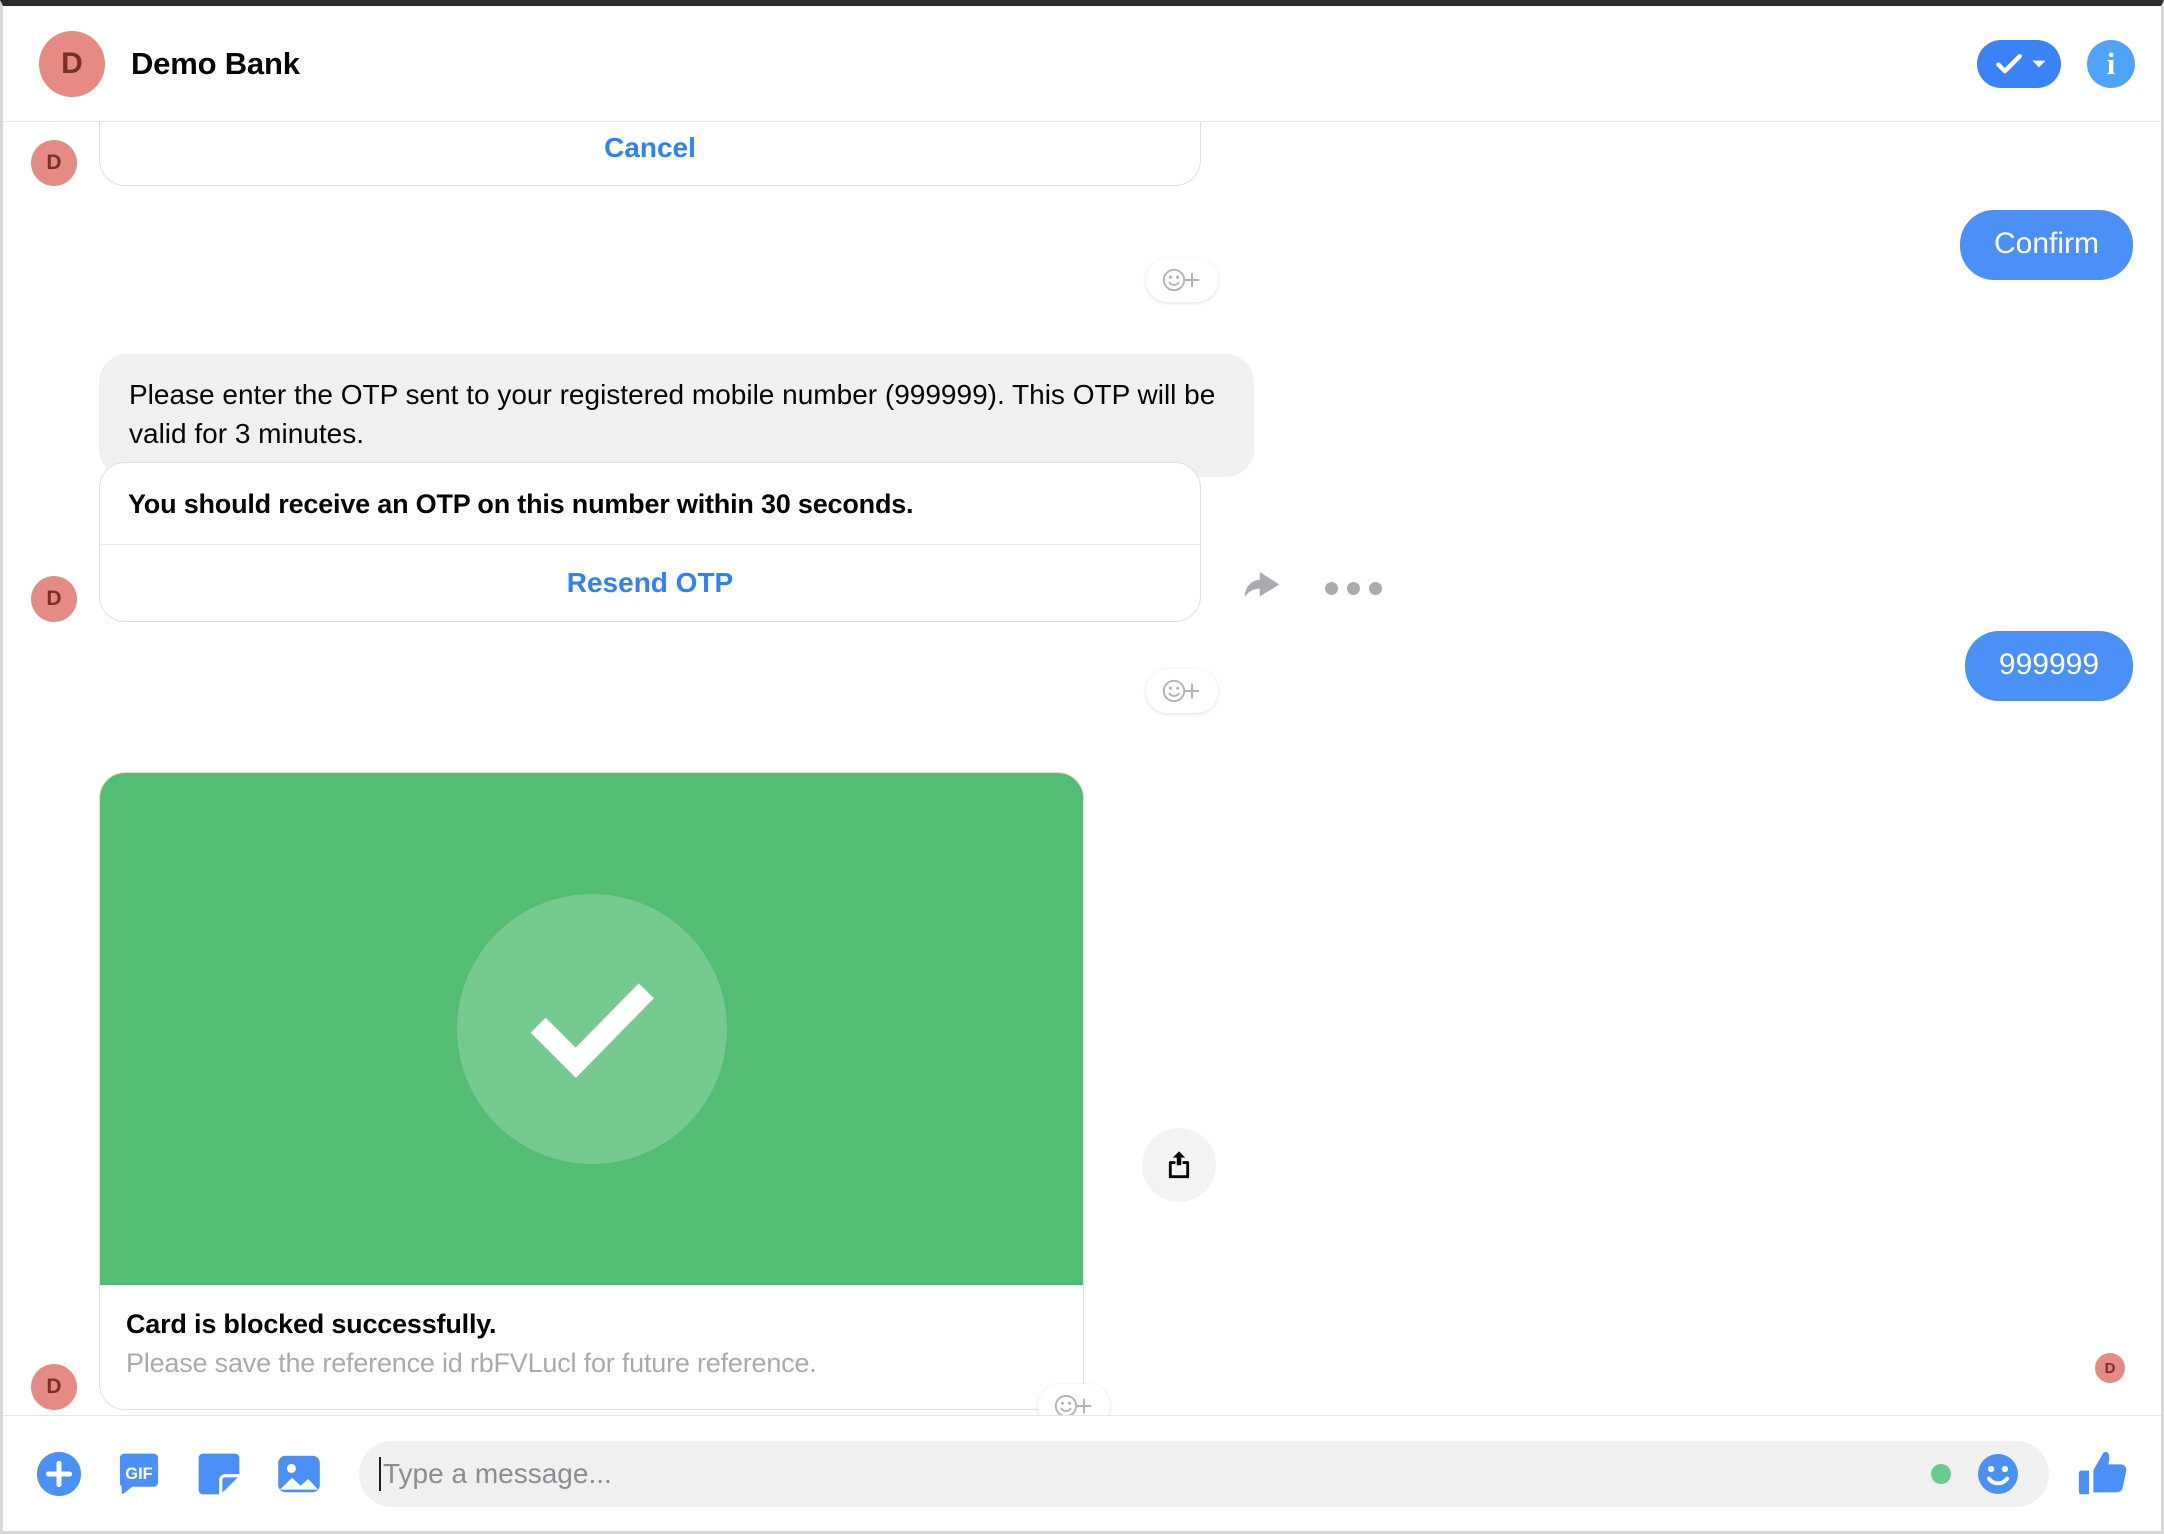  I want to click on message-row-otp-sent: 999999, so click(2048, 666).